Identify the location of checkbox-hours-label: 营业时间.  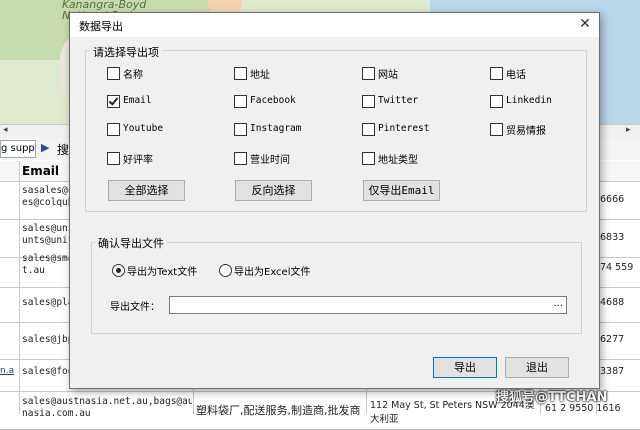
(270, 160).